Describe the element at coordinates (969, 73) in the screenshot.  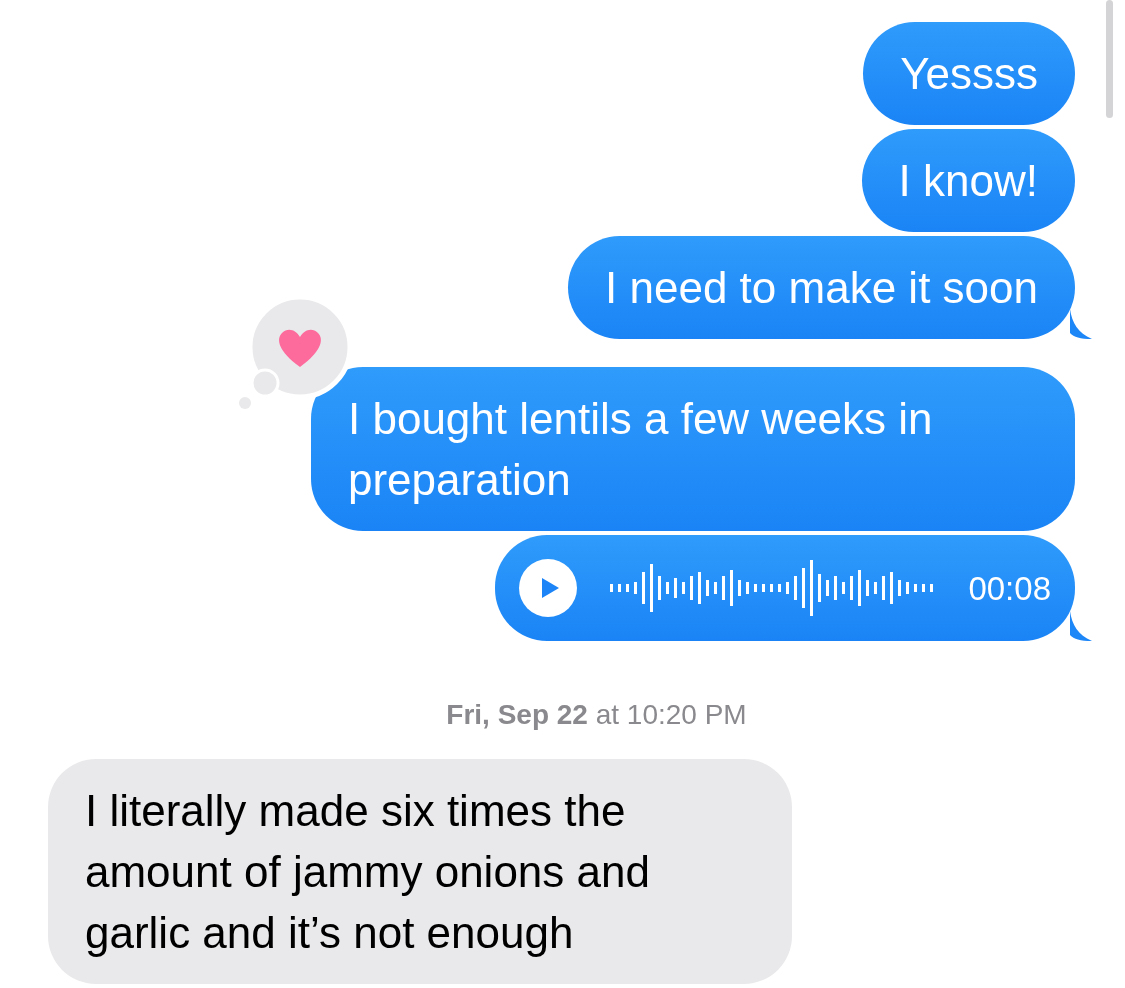
I see `message-bubble: Yessss` at that location.